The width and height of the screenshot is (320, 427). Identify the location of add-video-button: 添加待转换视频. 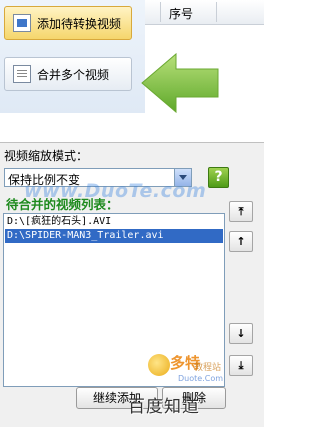
(68, 23).